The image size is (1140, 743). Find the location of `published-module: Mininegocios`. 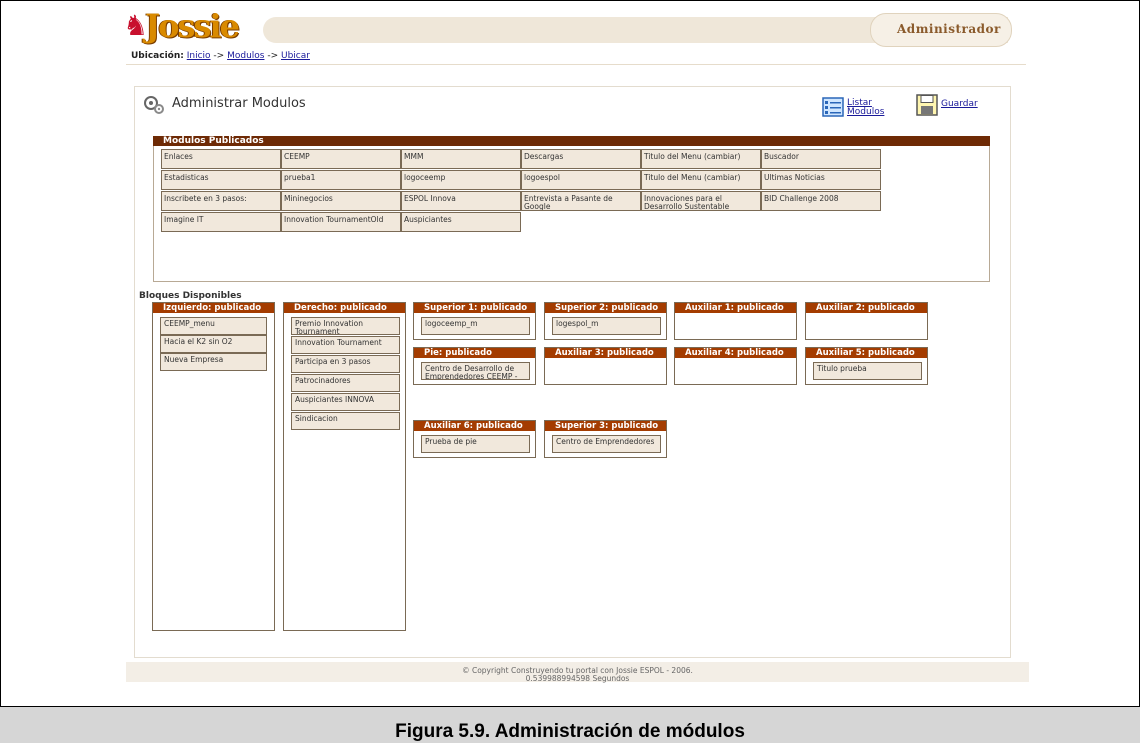

published-module: Mininegocios is located at coordinates (341, 201).